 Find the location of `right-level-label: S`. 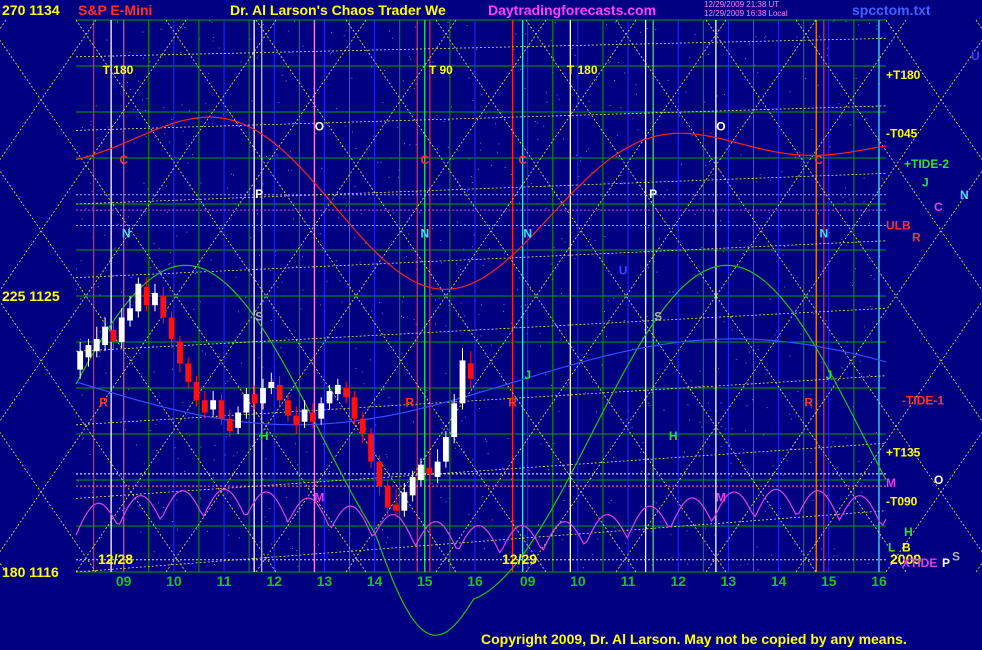

right-level-label: S is located at coordinates (956, 557).